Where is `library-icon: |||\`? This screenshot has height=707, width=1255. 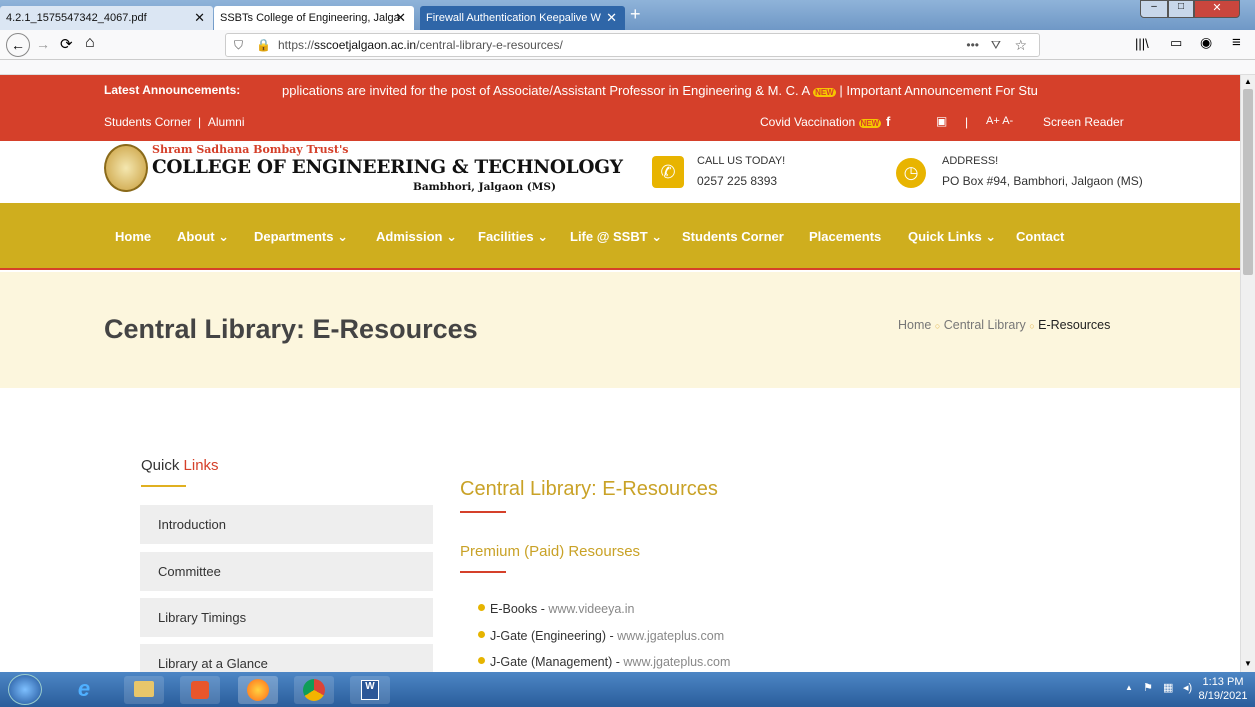 library-icon: |||\ is located at coordinates (1142, 43).